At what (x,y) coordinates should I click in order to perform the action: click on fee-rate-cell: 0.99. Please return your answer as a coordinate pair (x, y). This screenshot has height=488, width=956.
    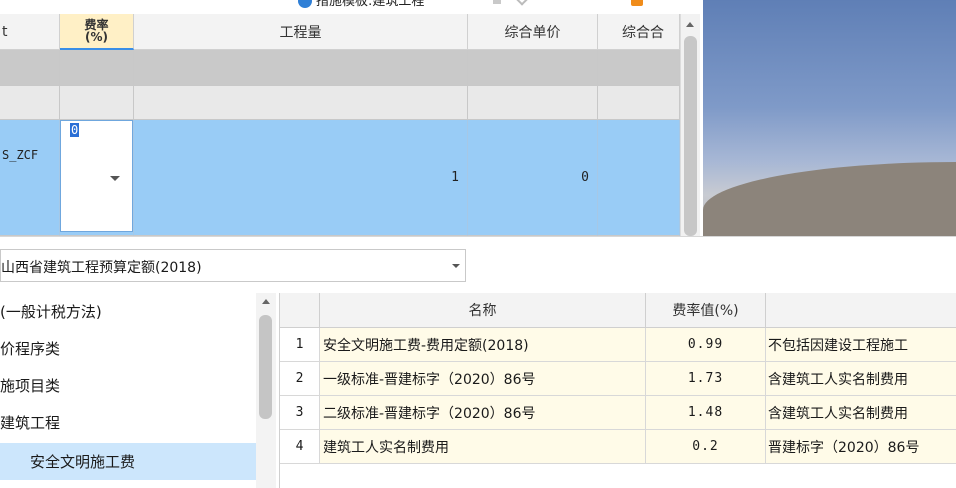
    Looking at the image, I should click on (706, 345).